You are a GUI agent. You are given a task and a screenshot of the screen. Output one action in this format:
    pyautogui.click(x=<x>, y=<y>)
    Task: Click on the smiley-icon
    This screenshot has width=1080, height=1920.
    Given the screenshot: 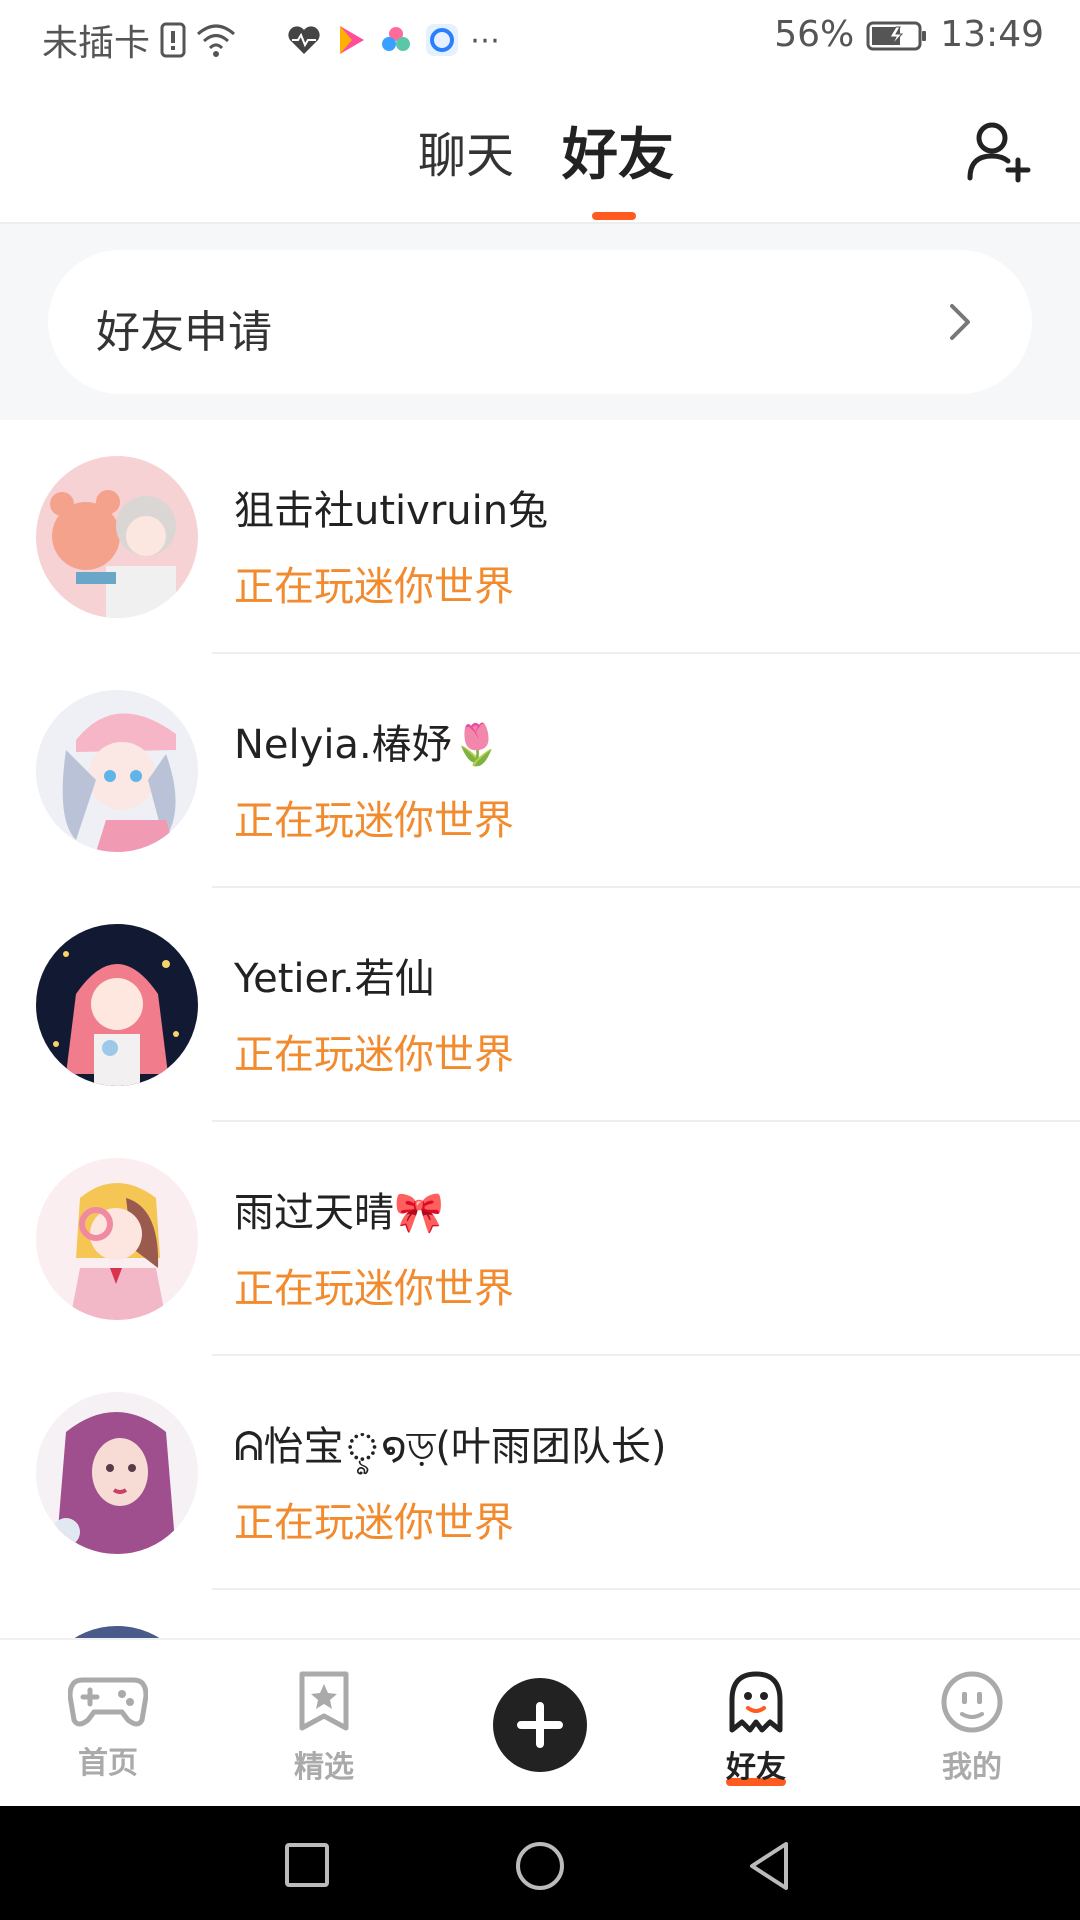 What is the action you would take?
    pyautogui.click(x=972, y=1702)
    